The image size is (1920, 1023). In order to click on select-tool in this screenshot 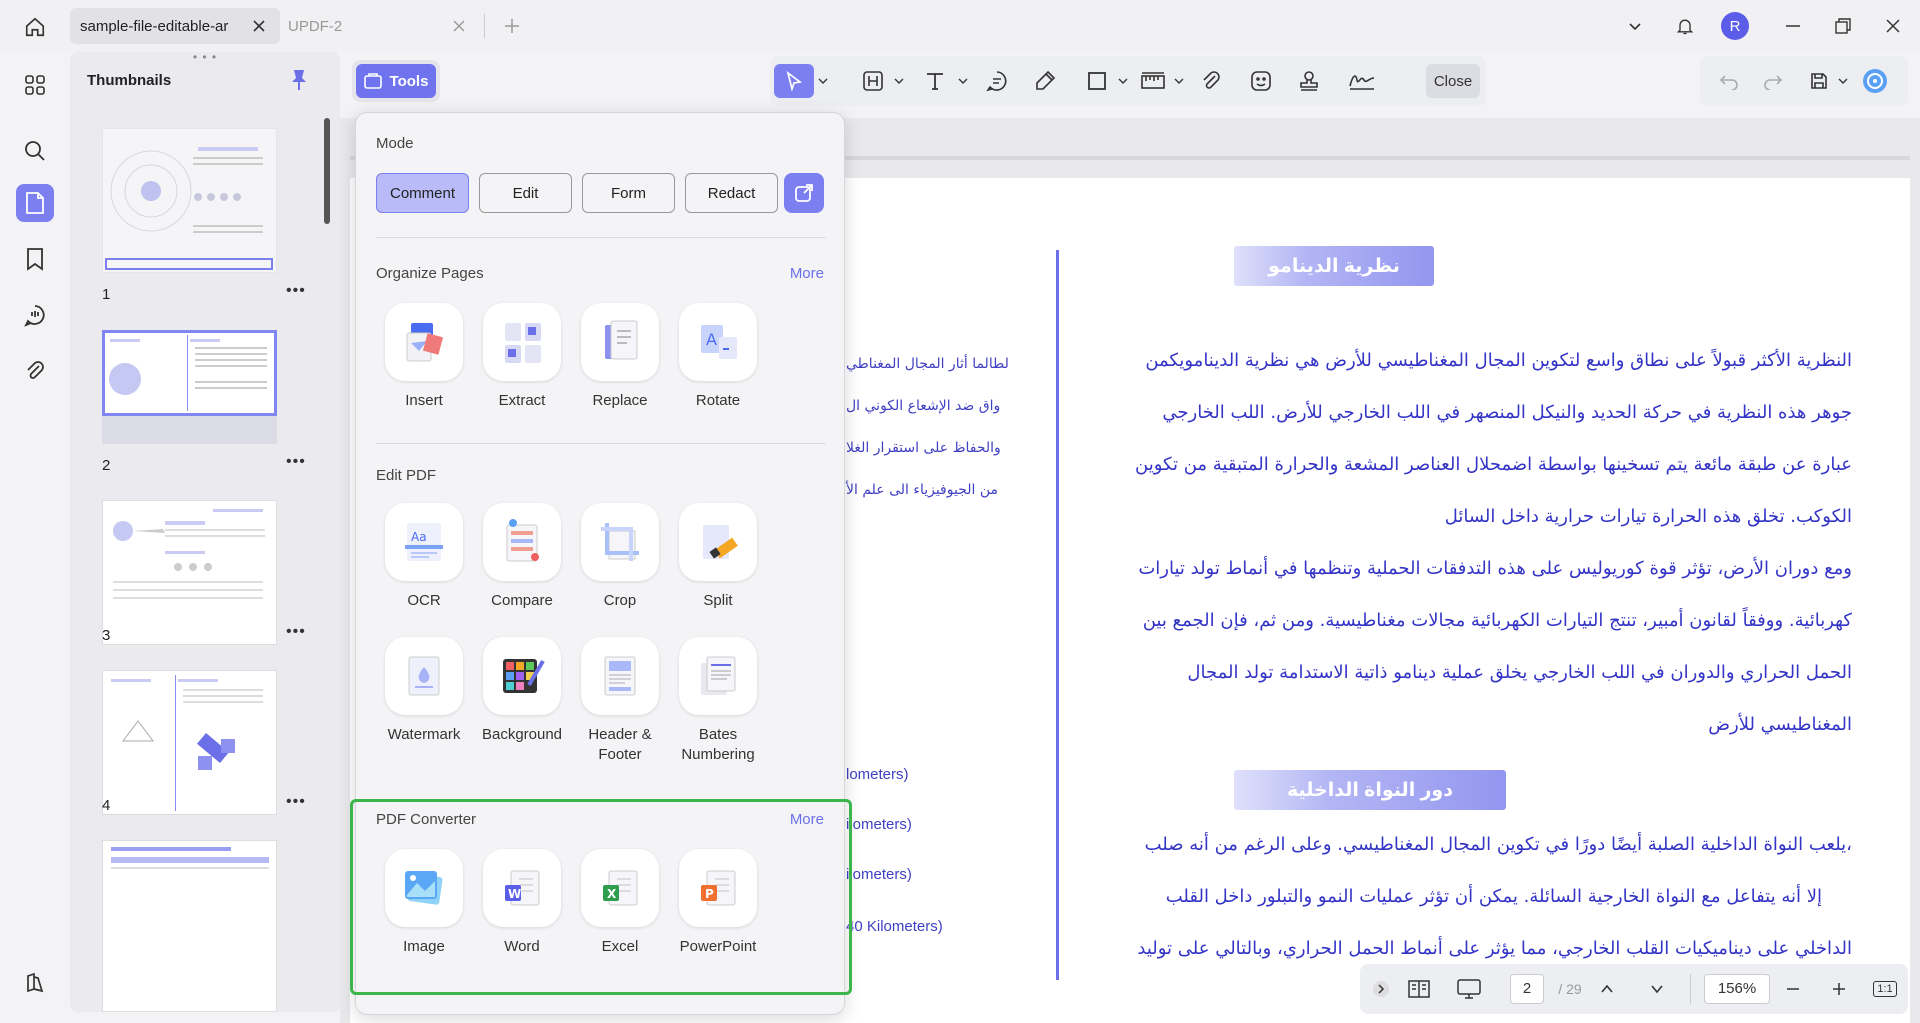, I will do `click(794, 81)`.